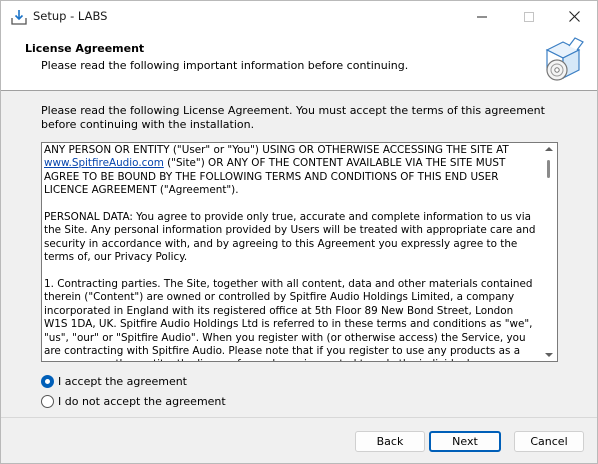 The image size is (598, 464). Describe the element at coordinates (142, 401) in the screenshot. I see `decline-label: I do not accept the agreement` at that location.